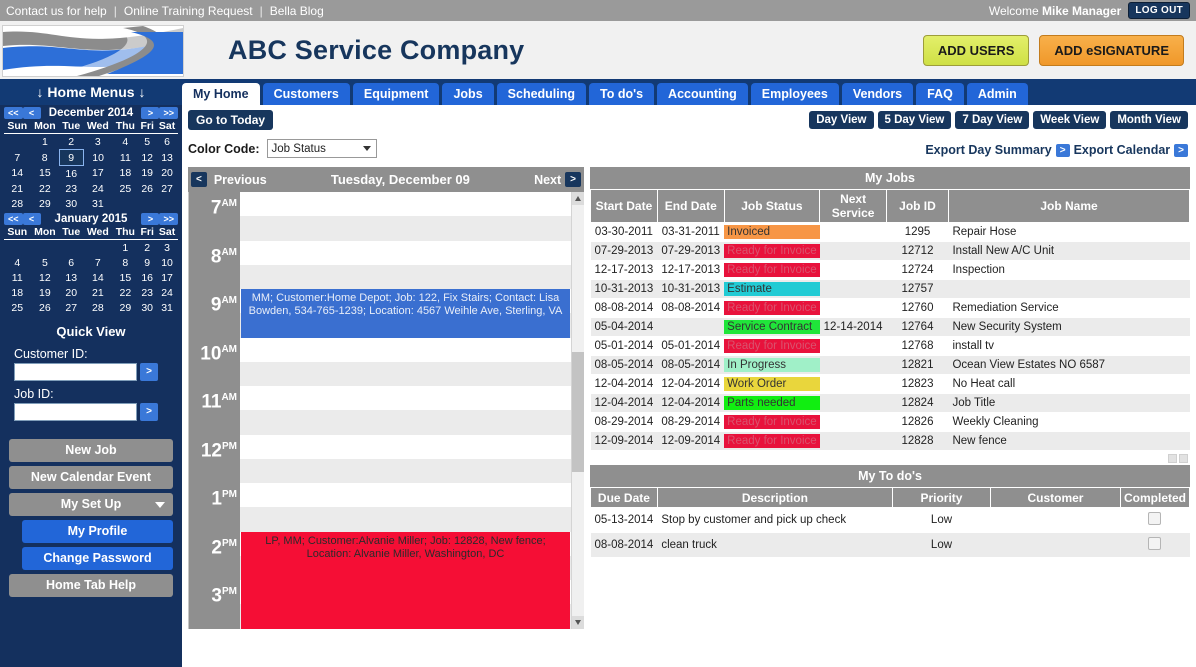 This screenshot has height=667, width=1196. Describe the element at coordinates (167, 188) in the screenshot. I see `calendar-day-27: 27` at that location.